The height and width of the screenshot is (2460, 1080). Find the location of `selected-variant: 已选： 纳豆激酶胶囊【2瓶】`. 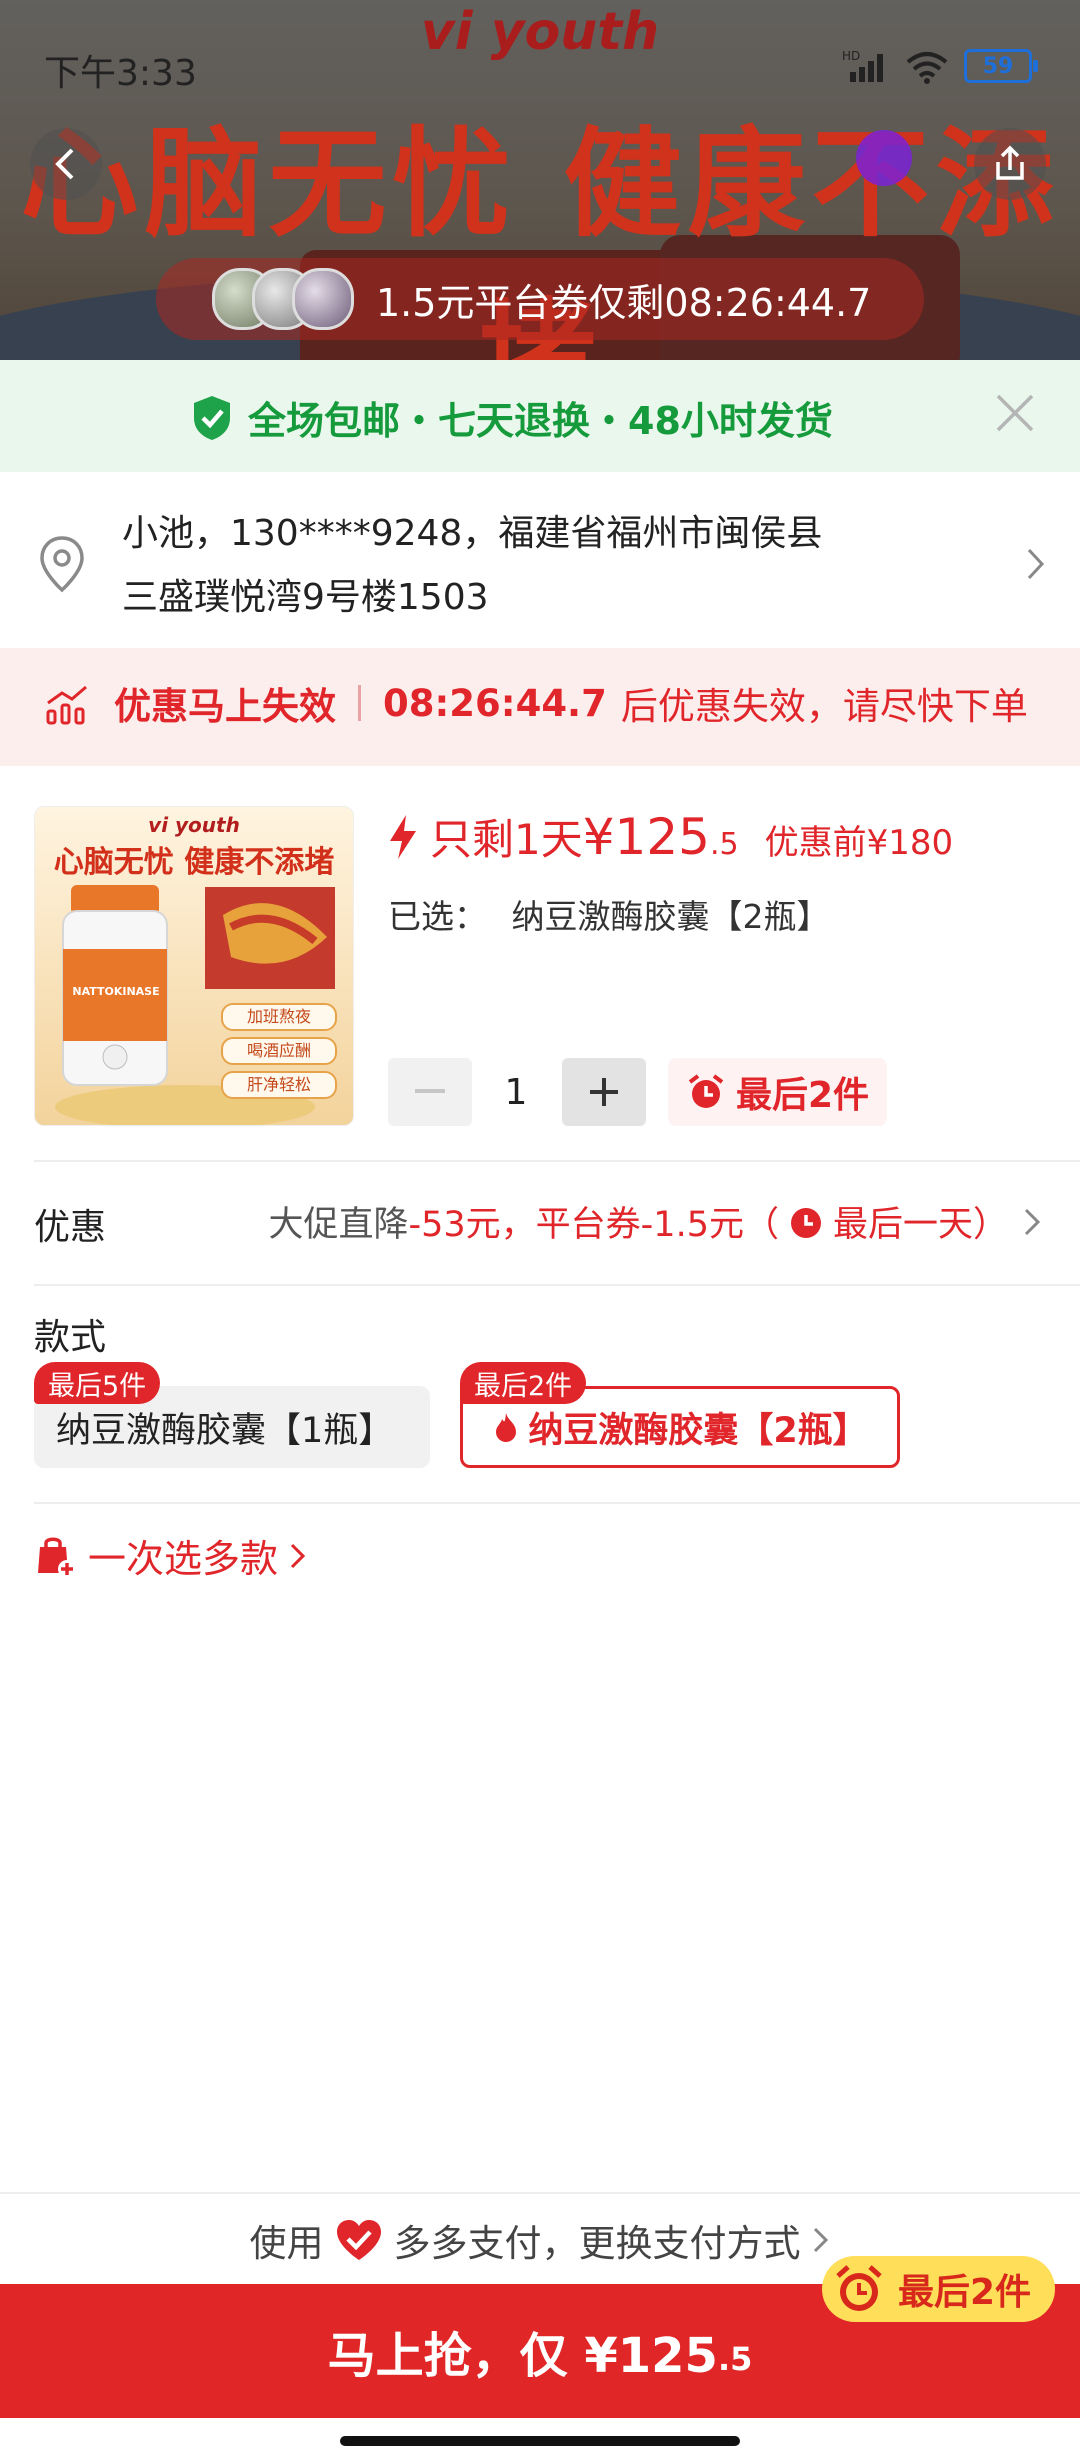

selected-variant: 已选： 纳豆激酶胶囊【2瓶】 is located at coordinates (609, 914).